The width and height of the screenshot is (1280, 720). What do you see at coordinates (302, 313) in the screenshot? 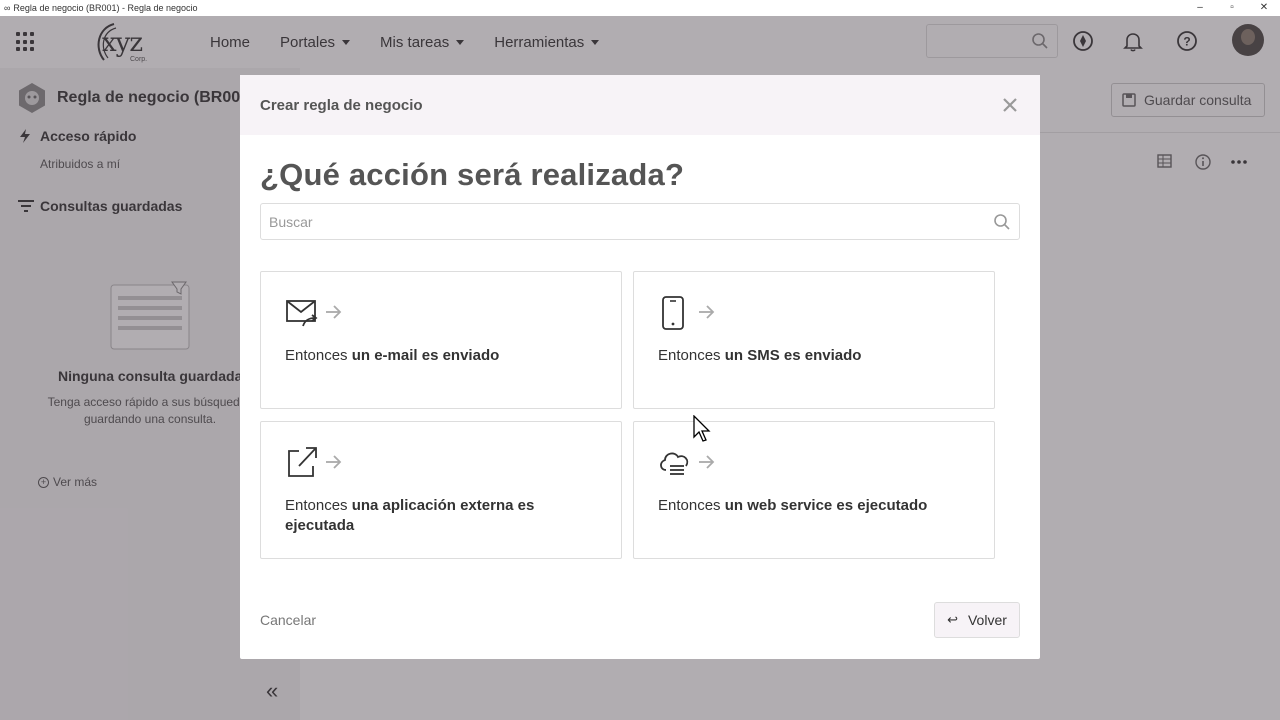
I see `email-send-icon` at bounding box center [302, 313].